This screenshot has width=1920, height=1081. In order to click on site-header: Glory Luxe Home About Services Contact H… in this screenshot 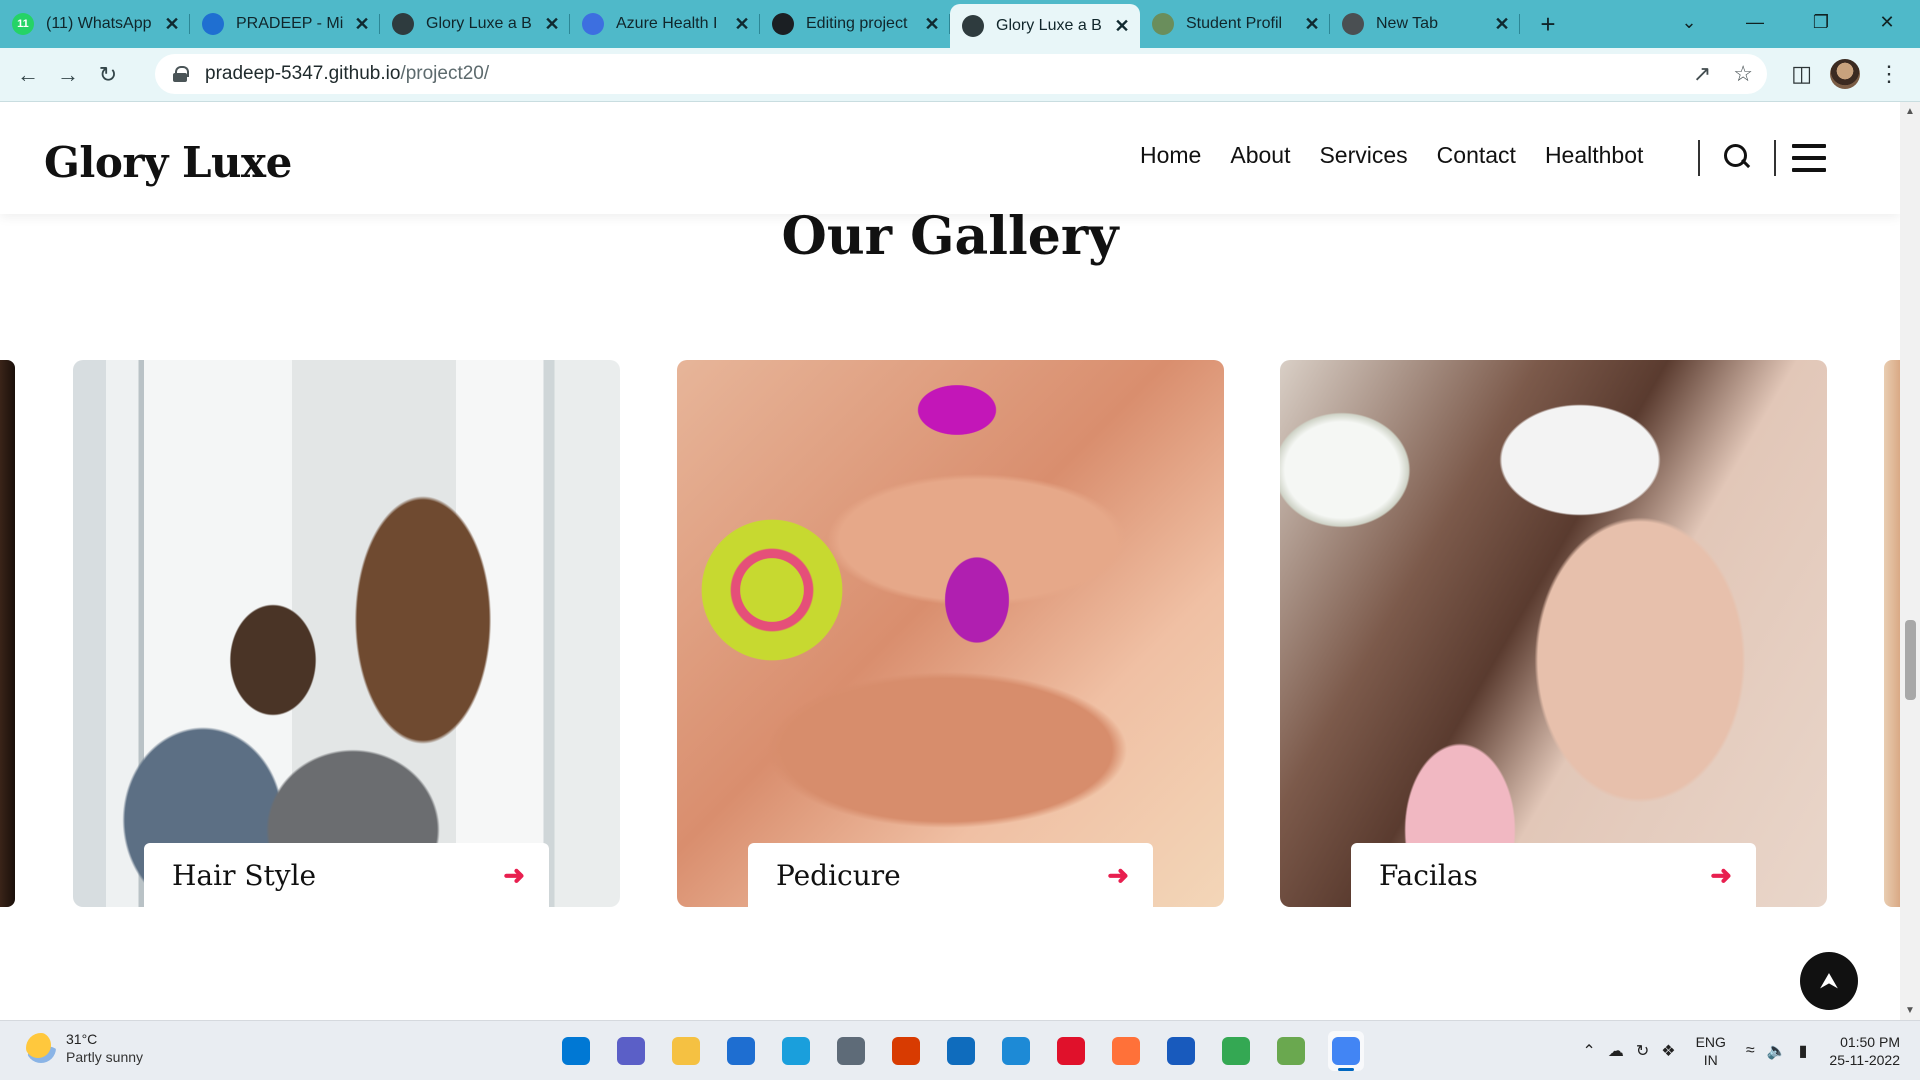, I will do `click(950, 158)`.